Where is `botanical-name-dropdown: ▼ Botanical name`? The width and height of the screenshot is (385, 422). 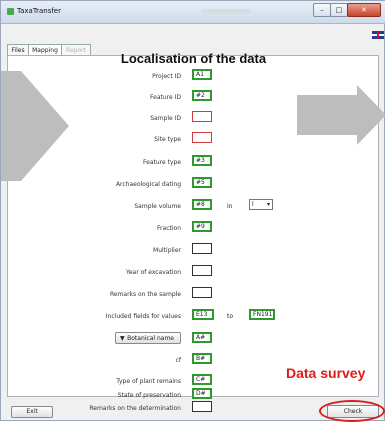 botanical-name-dropdown: ▼ Botanical name is located at coordinates (148, 338).